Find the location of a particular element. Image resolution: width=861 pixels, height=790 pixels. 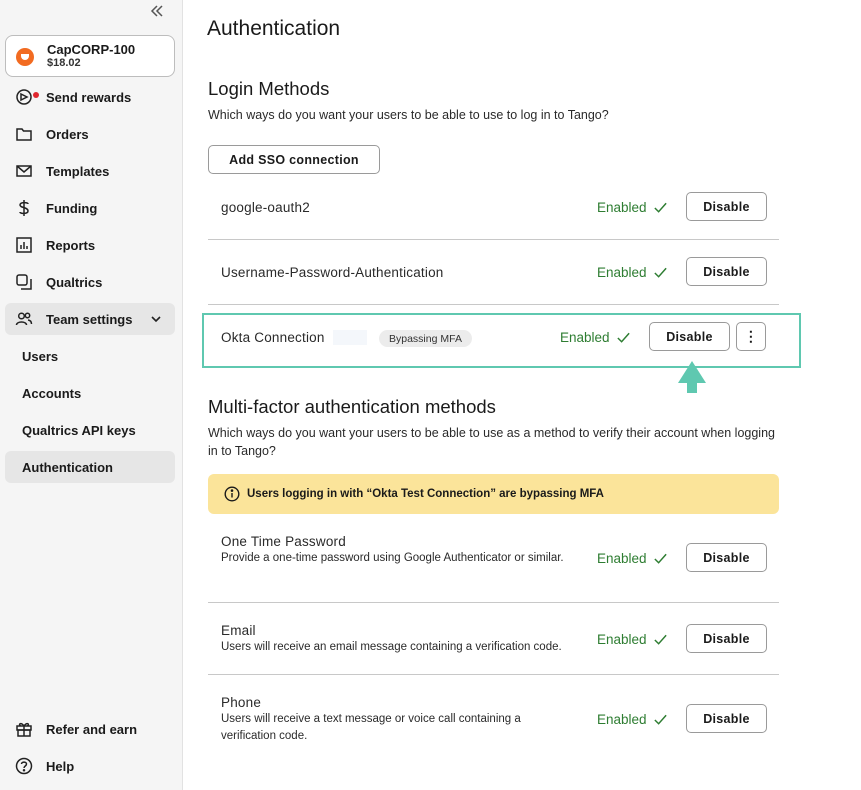

arrow-up-icon is located at coordinates (692, 377).